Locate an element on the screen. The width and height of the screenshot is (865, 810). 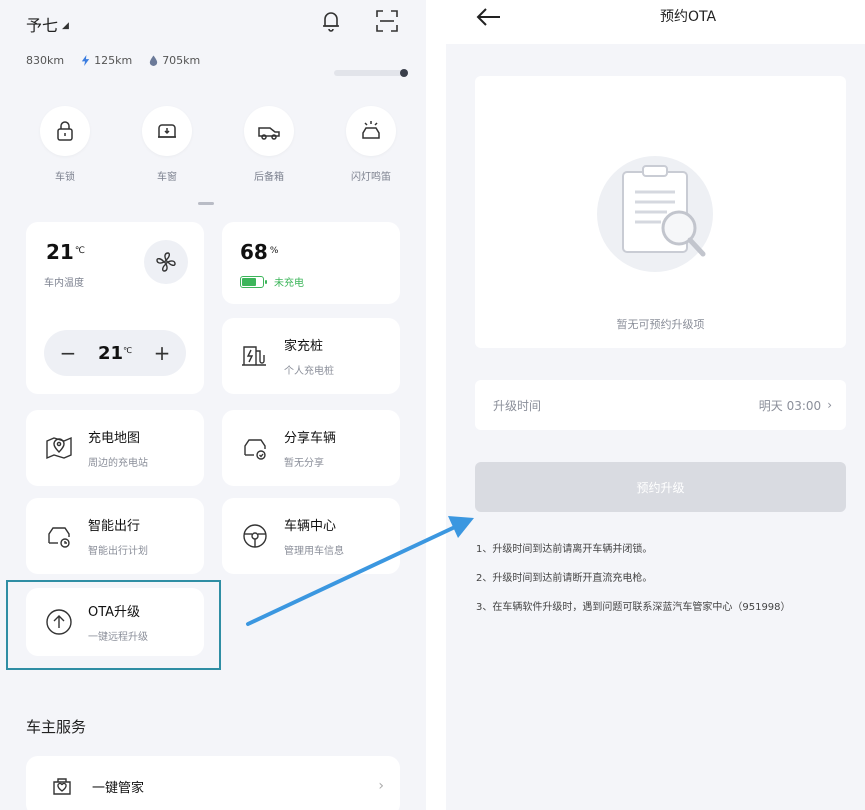
note-item: 3、在车辆软件升级时，遇到问题可联系深蓝汽车管家中心（951998） is located at coordinates (633, 607).